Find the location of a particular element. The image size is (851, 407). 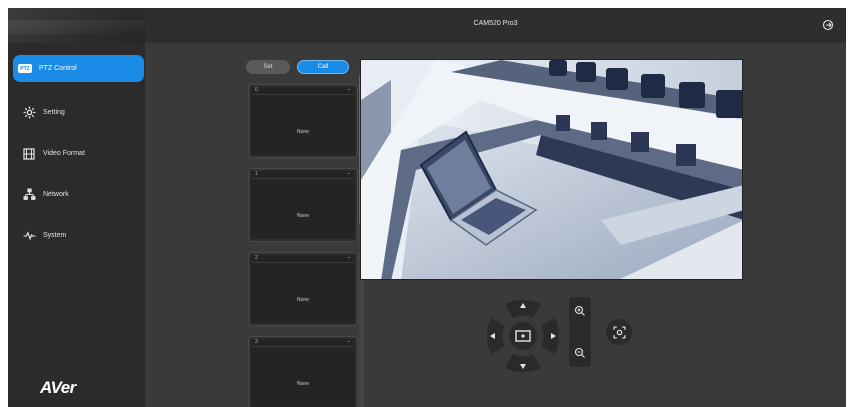

header-bar: CAM520 Pro3 is located at coordinates (495, 25).